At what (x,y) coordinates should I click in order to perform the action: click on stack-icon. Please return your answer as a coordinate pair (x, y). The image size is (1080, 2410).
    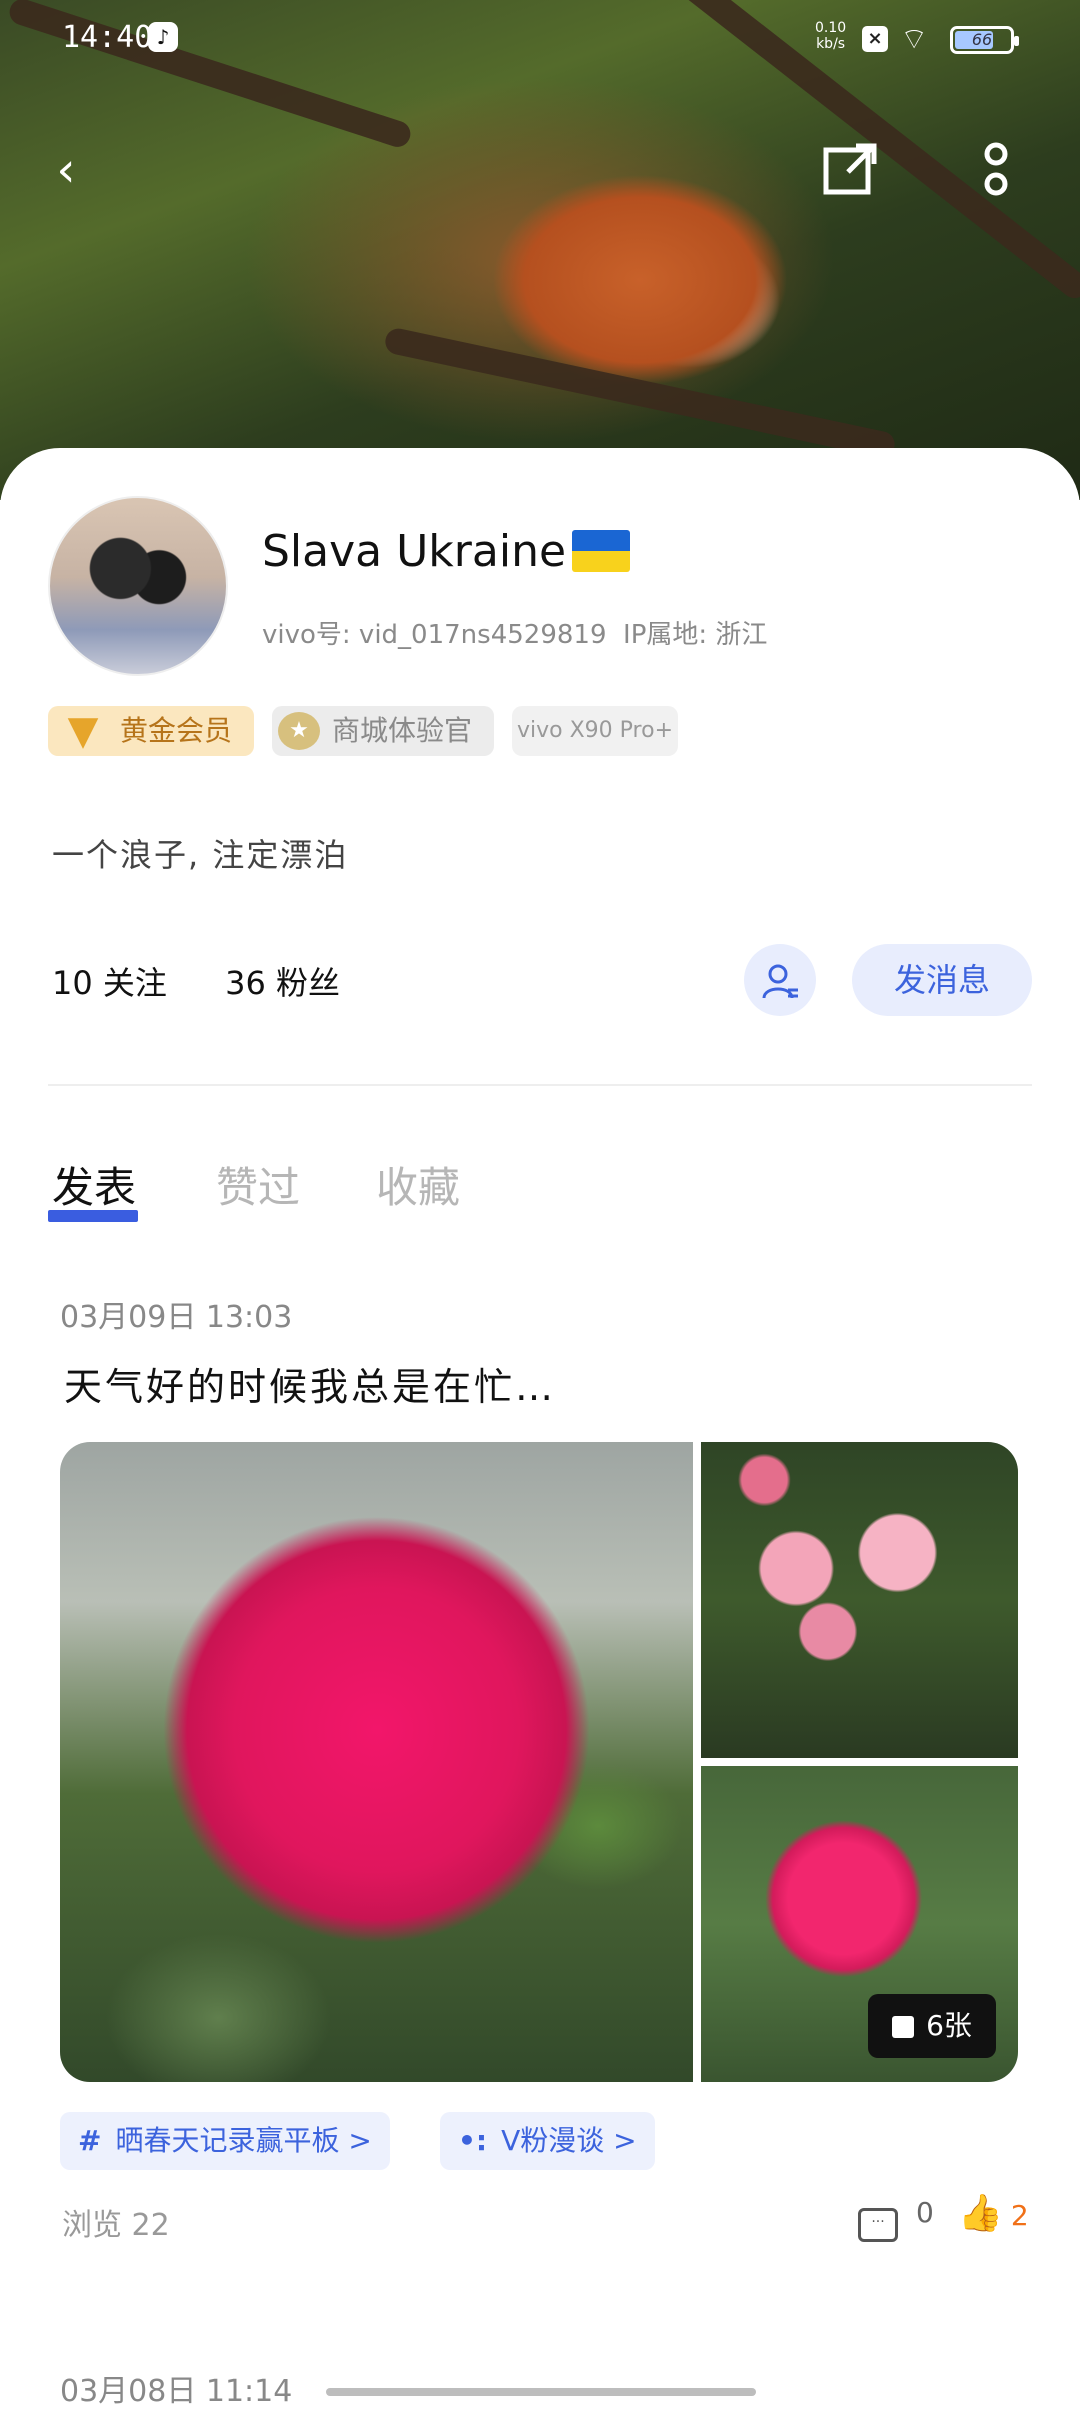
    Looking at the image, I should click on (903, 2027).